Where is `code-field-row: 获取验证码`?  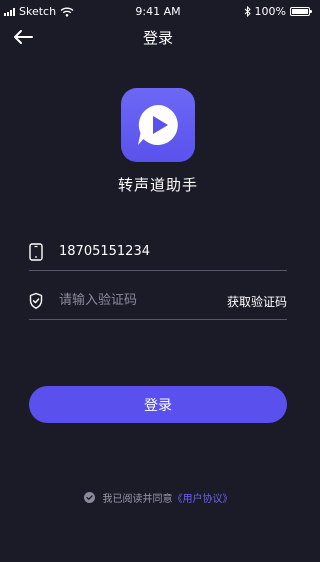 code-field-row: 获取验证码 is located at coordinates (158, 301).